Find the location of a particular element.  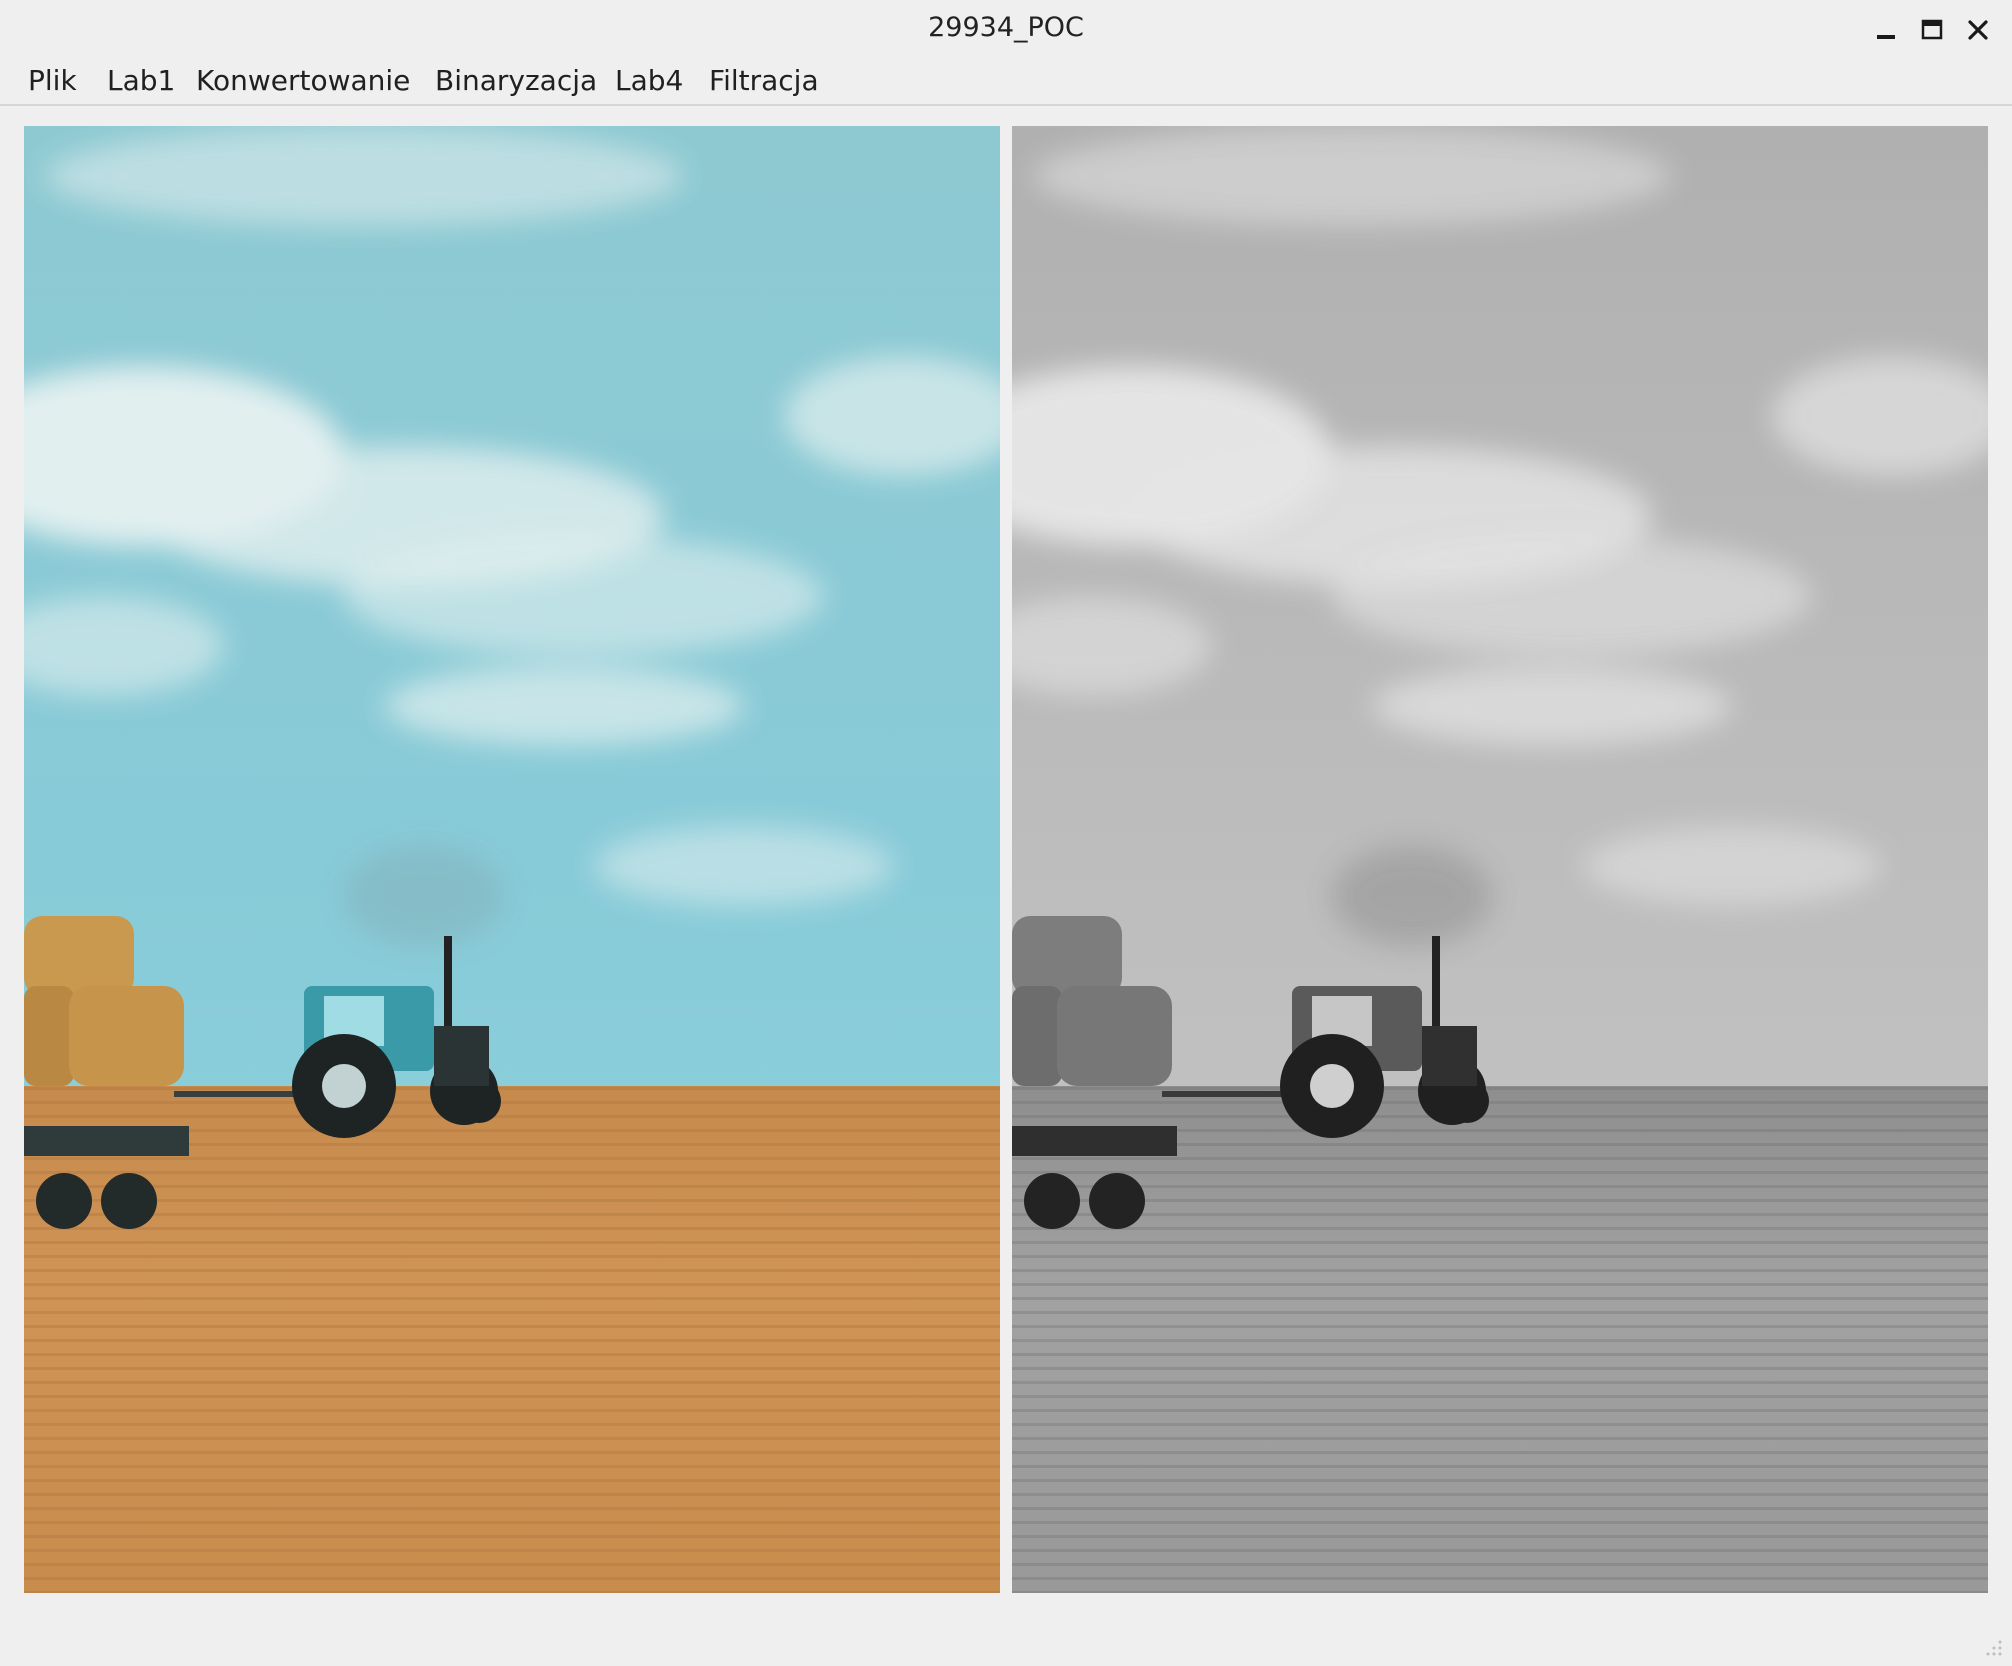

maximize-button is located at coordinates (1932, 30).